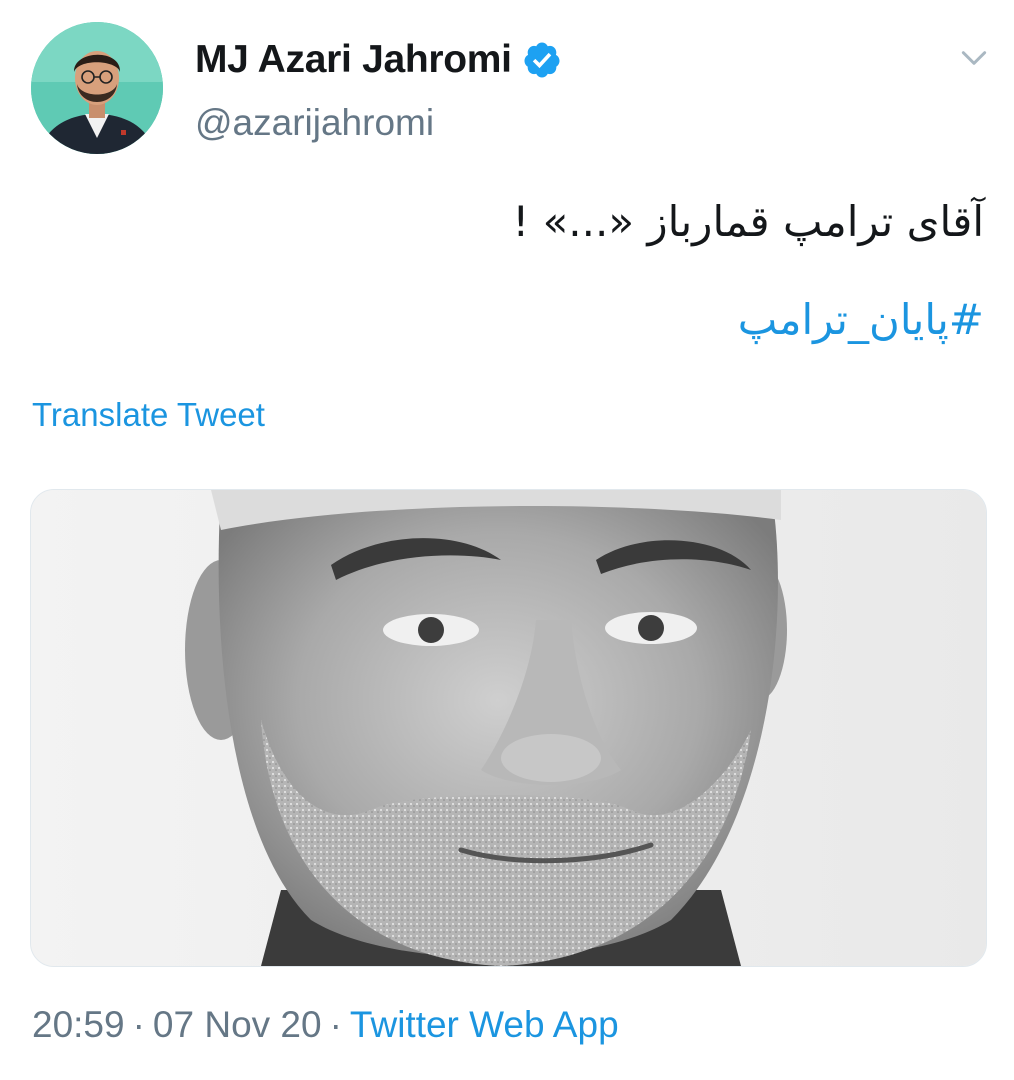 This screenshot has width=1014, height=1080. I want to click on tweet-text: آقای ترامپ قمارباز «...» !, so click(748, 221).